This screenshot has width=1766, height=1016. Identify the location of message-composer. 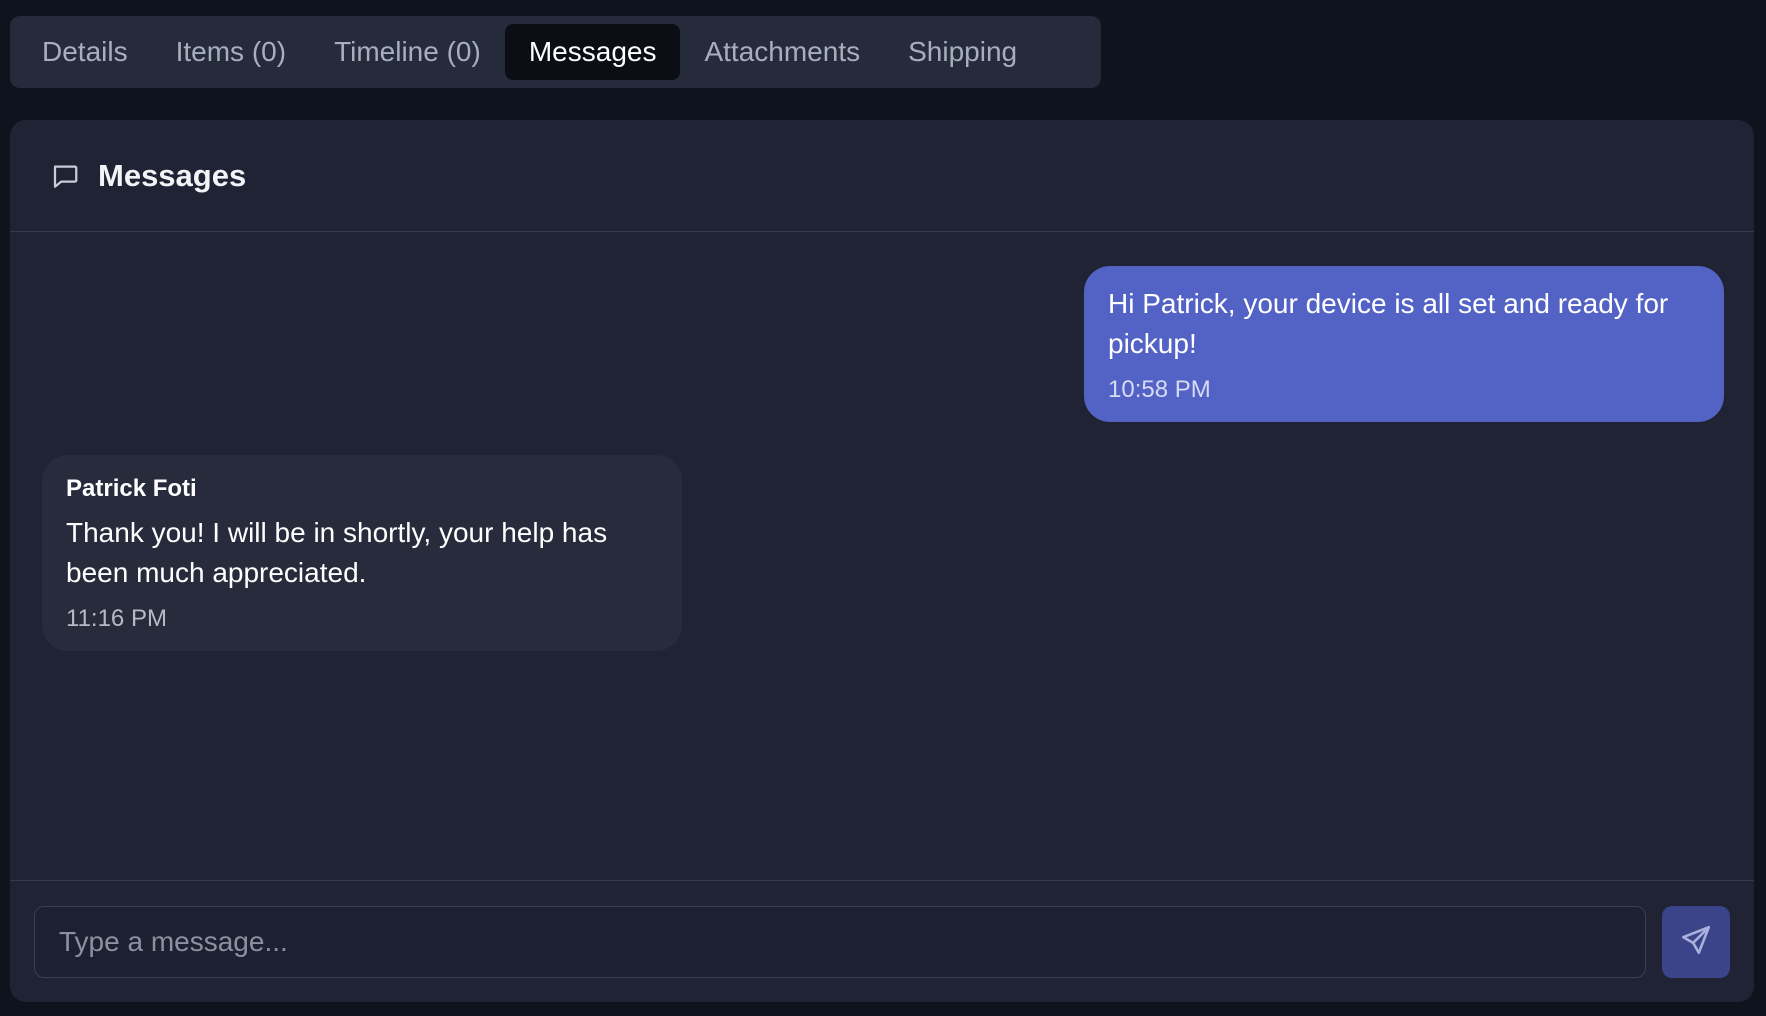
(882, 941).